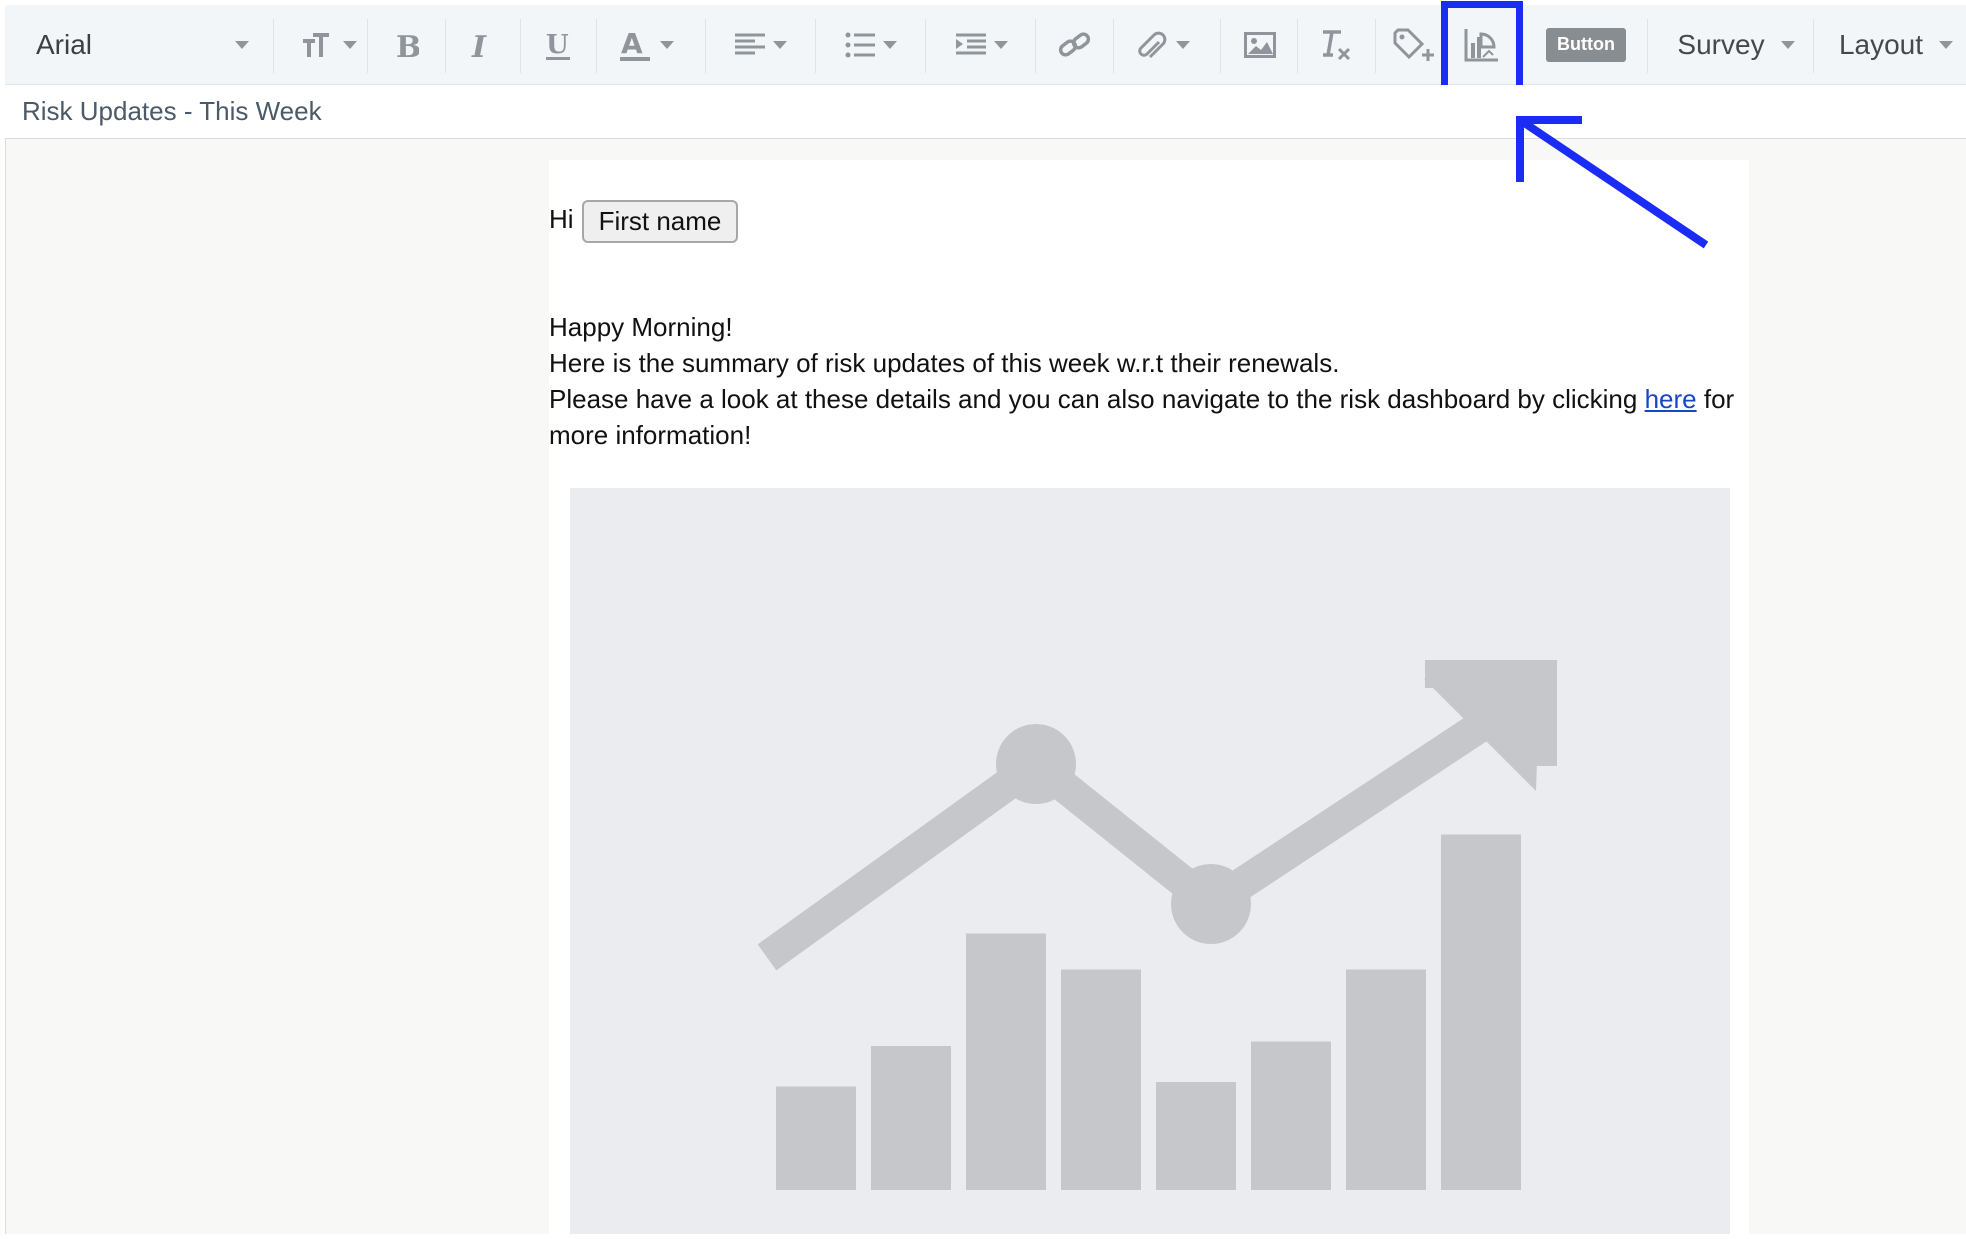 Image resolution: width=1966 pixels, height=1239 pixels. Describe the element at coordinates (1721, 44) in the screenshot. I see `survey-menu-label: Survey` at that location.